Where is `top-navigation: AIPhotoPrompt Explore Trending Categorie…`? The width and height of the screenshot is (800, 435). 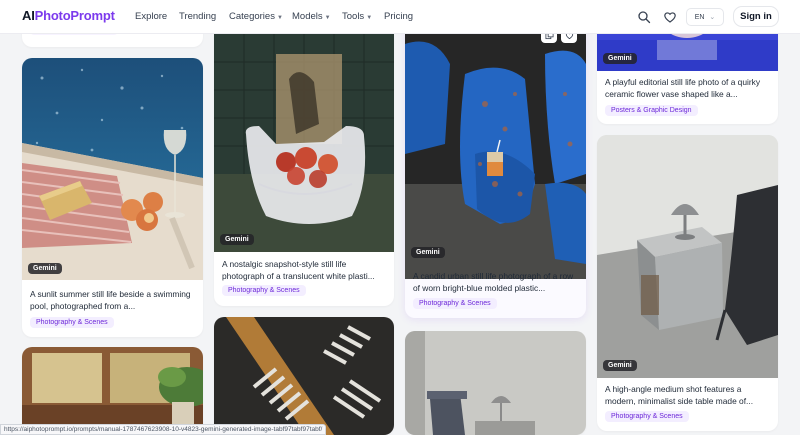
top-navigation: AIPhotoPrompt Explore Trending Categorie… is located at coordinates (400, 17).